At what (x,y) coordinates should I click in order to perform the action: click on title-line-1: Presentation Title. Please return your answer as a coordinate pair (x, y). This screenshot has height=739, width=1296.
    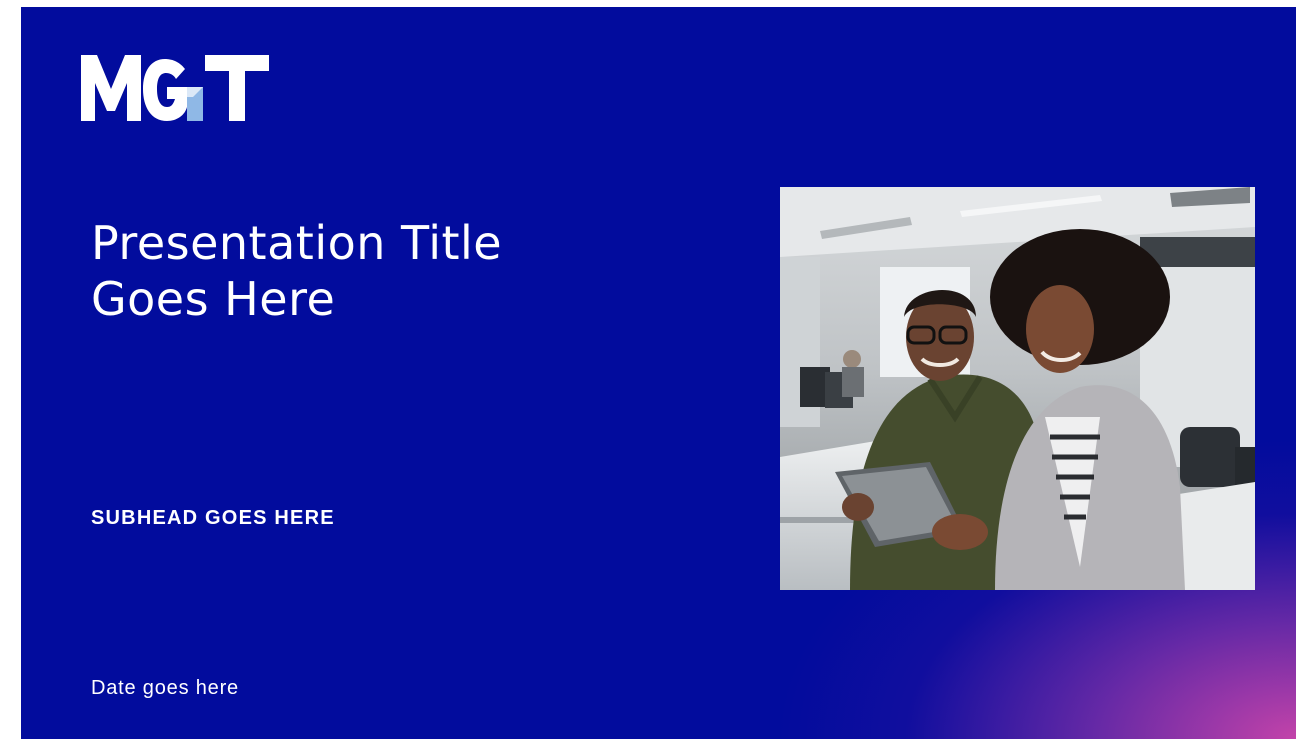
    Looking at the image, I should click on (297, 243).